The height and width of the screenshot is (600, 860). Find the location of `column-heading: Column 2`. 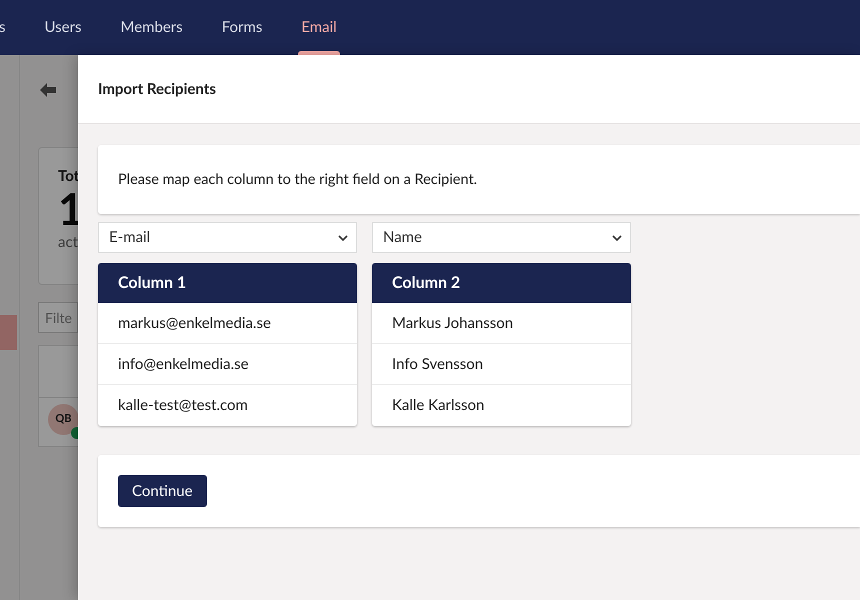

column-heading: Column 2 is located at coordinates (501, 283).